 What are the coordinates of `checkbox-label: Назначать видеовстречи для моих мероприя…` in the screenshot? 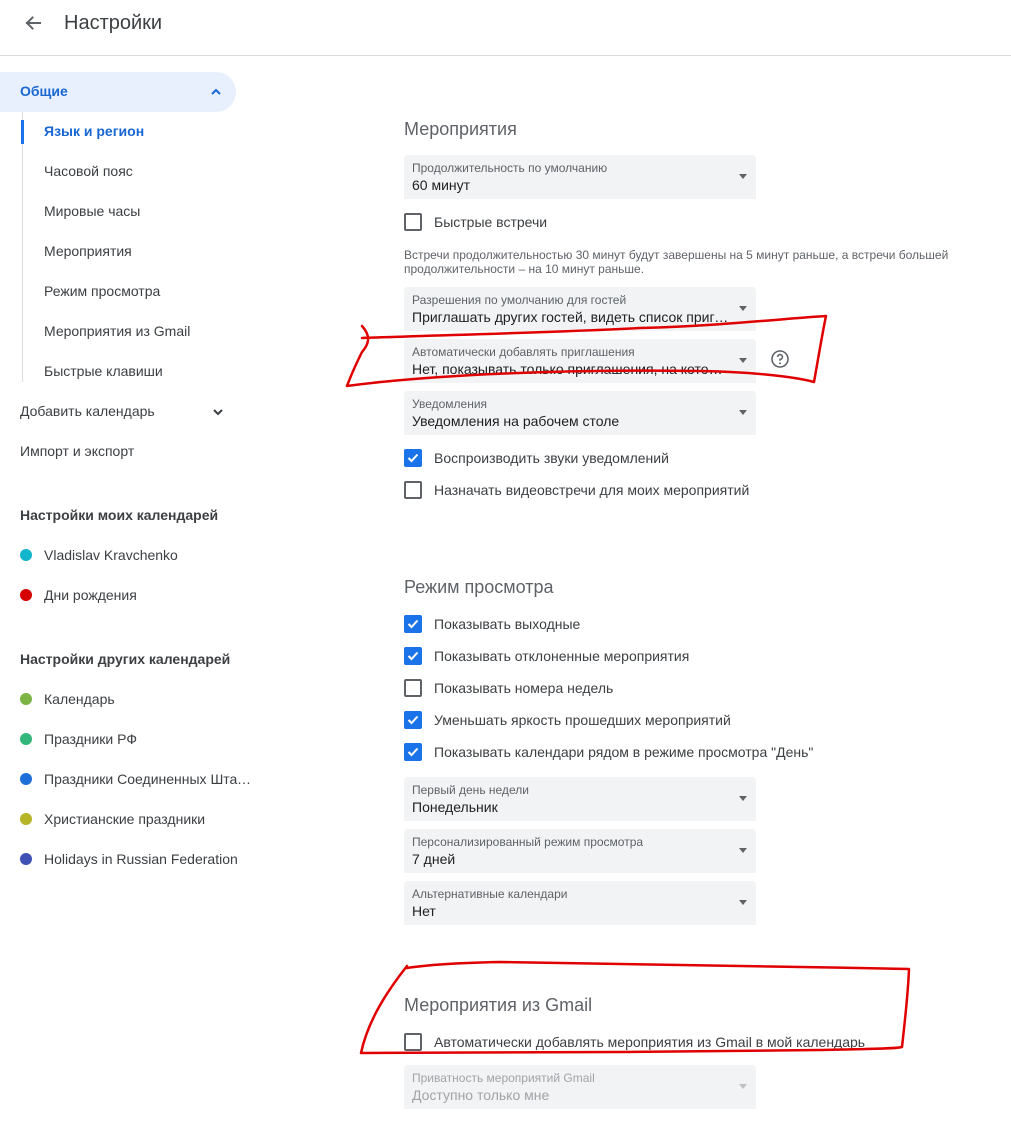 It's located at (592, 490).